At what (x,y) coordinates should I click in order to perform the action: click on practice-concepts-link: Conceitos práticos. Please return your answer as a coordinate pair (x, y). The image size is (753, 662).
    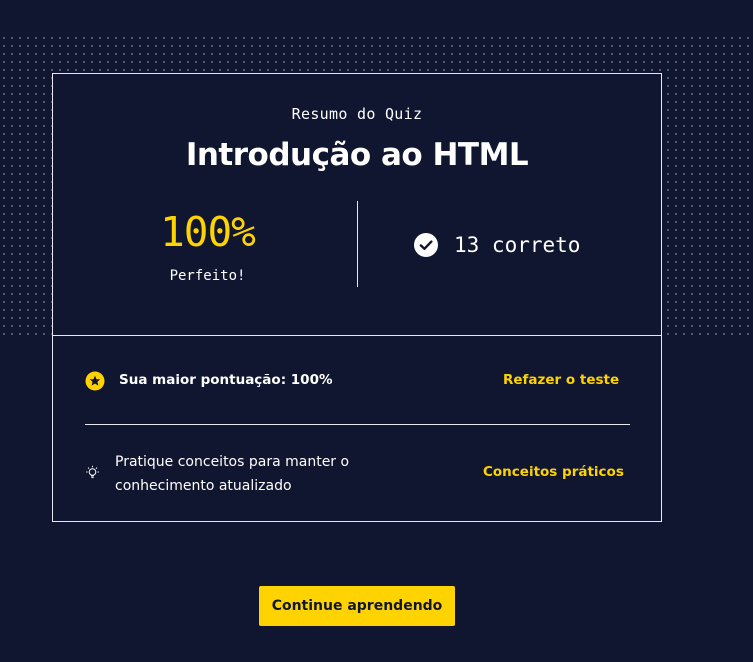
    Looking at the image, I should click on (553, 472).